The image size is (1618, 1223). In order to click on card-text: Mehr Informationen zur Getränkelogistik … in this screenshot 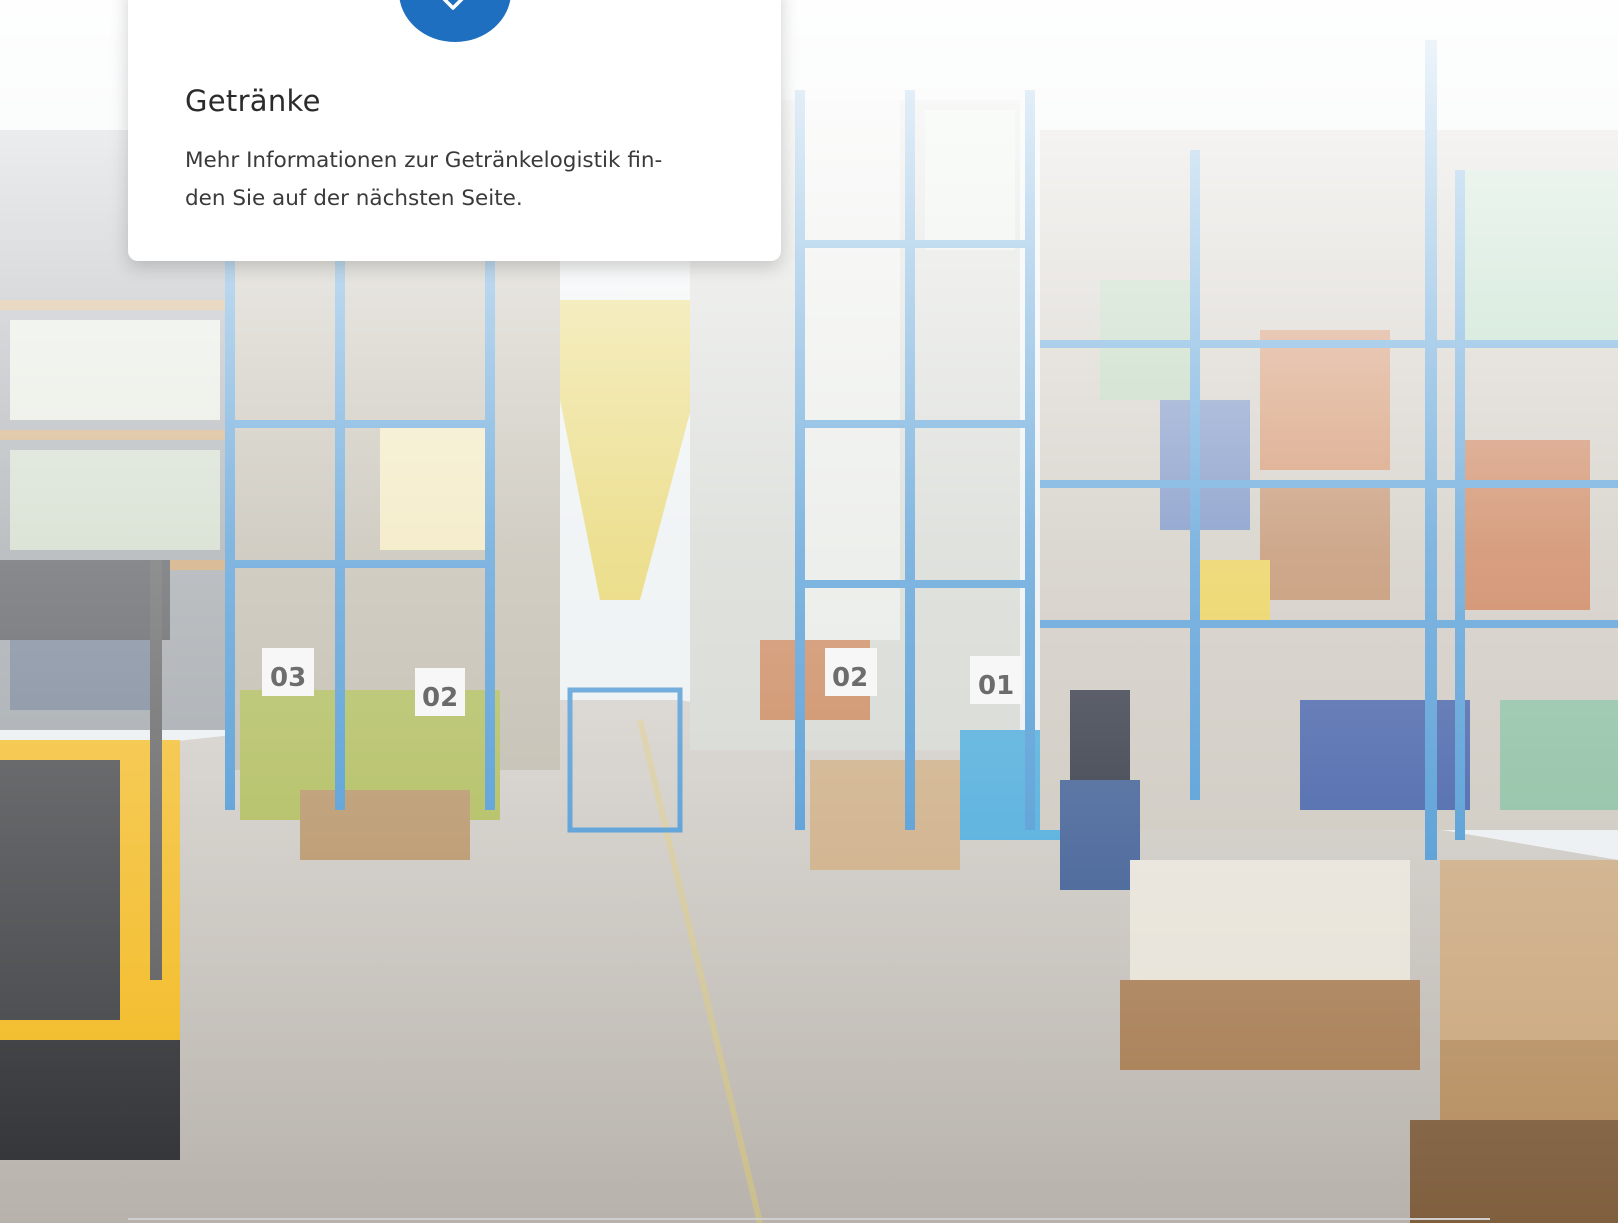, I will do `click(455, 180)`.